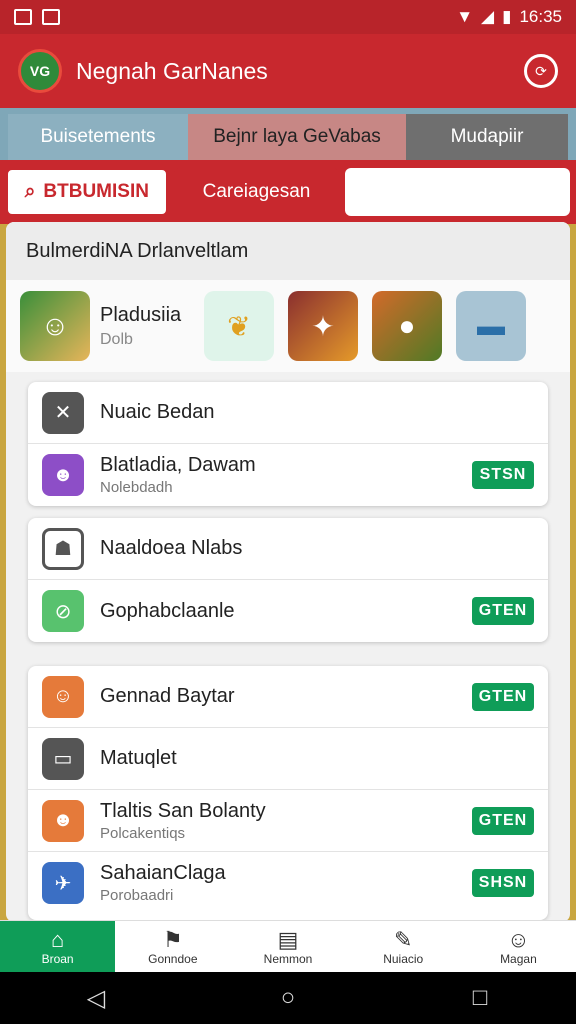 The image size is (576, 1024). What do you see at coordinates (63, 412) in the screenshot?
I see `close-square-icon: ✕` at bounding box center [63, 412].